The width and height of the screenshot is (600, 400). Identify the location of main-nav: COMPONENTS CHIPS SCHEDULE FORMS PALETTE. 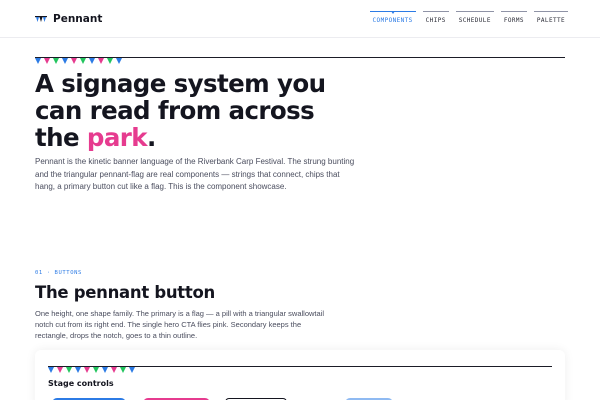
(469, 17).